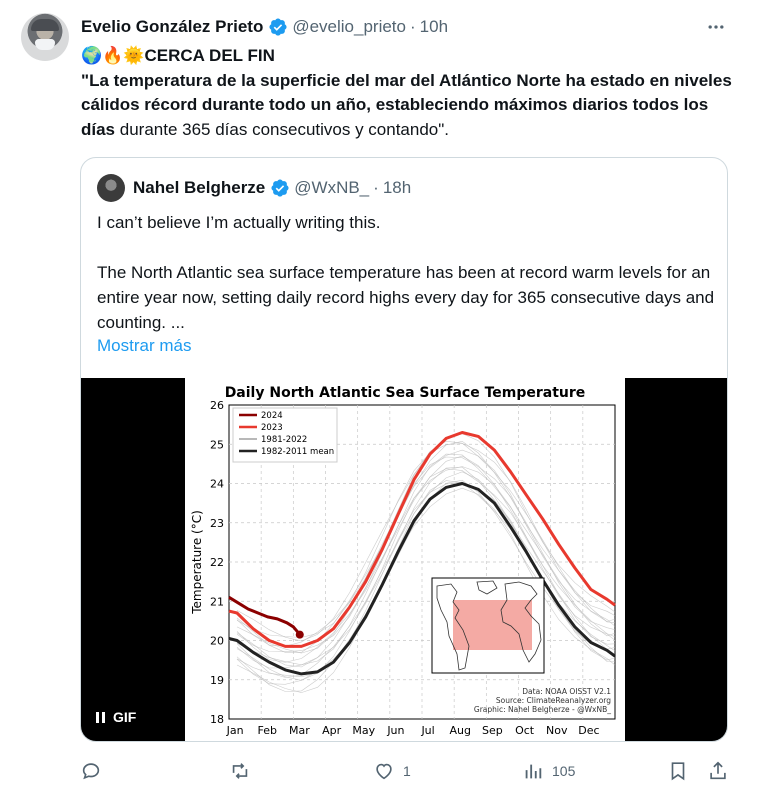 Image resolution: width=764 pixels, height=796 pixels. What do you see at coordinates (384, 771) in the screenshot?
I see `heart-icon` at bounding box center [384, 771].